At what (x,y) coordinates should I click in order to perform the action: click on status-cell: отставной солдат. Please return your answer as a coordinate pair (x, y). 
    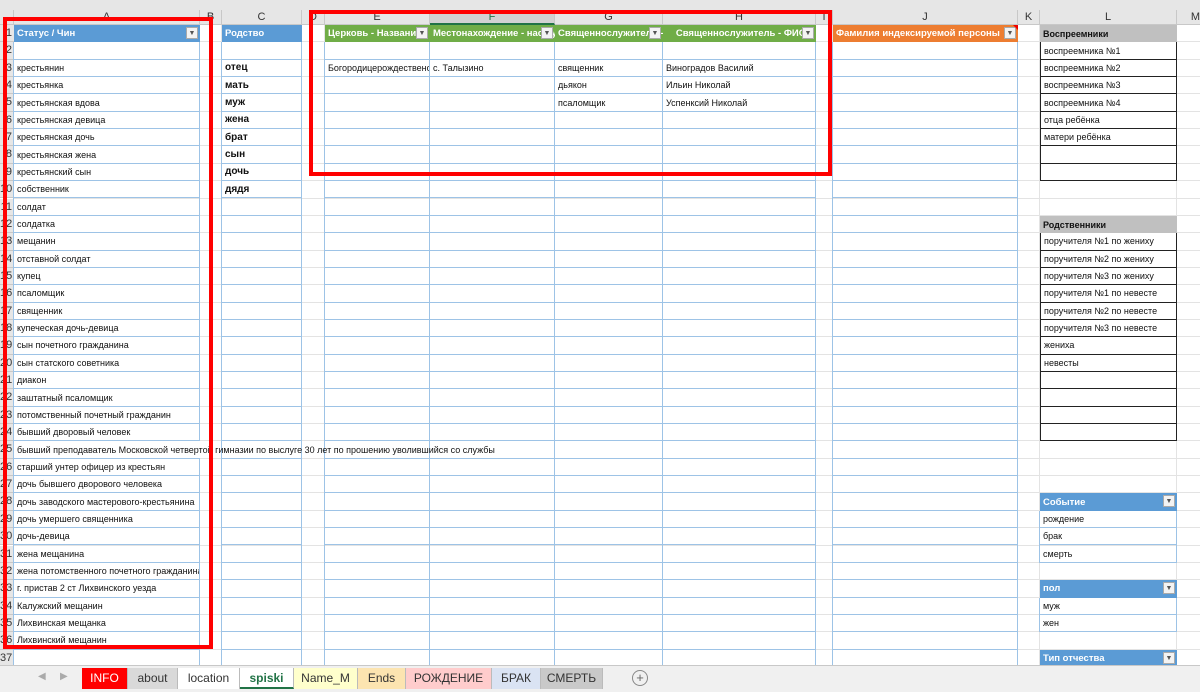
    Looking at the image, I should click on (107, 259).